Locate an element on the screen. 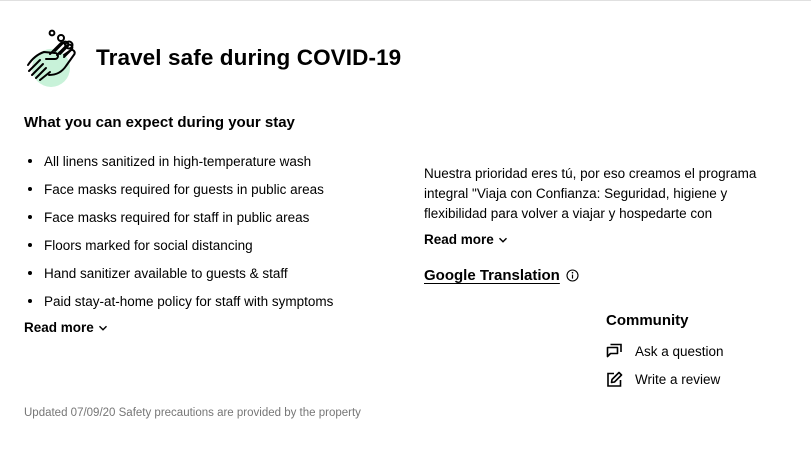 Image resolution: width=811 pixels, height=463 pixels. hand-washing-icon is located at coordinates (51, 58).